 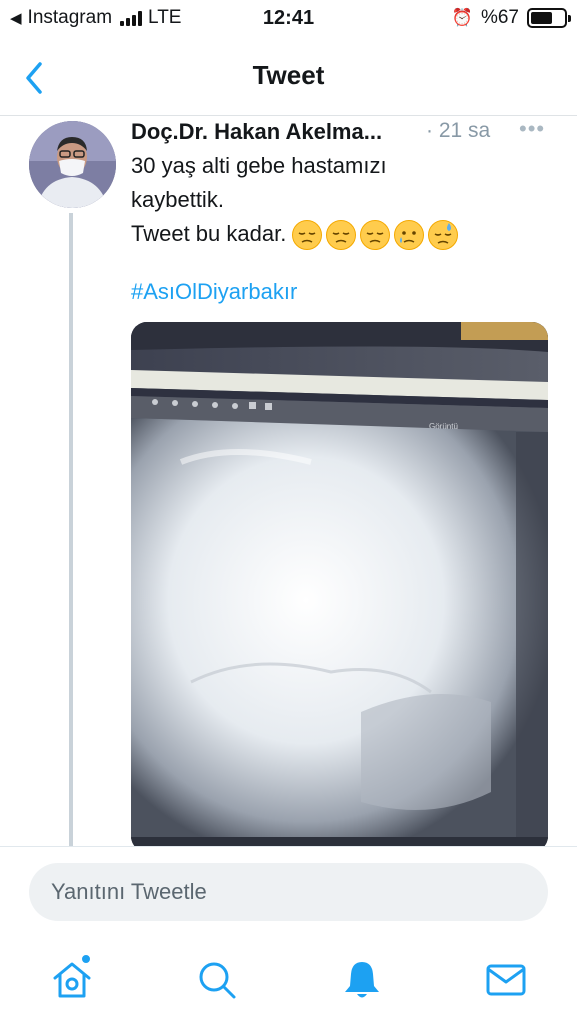 I want to click on reply-area, so click(x=288, y=891).